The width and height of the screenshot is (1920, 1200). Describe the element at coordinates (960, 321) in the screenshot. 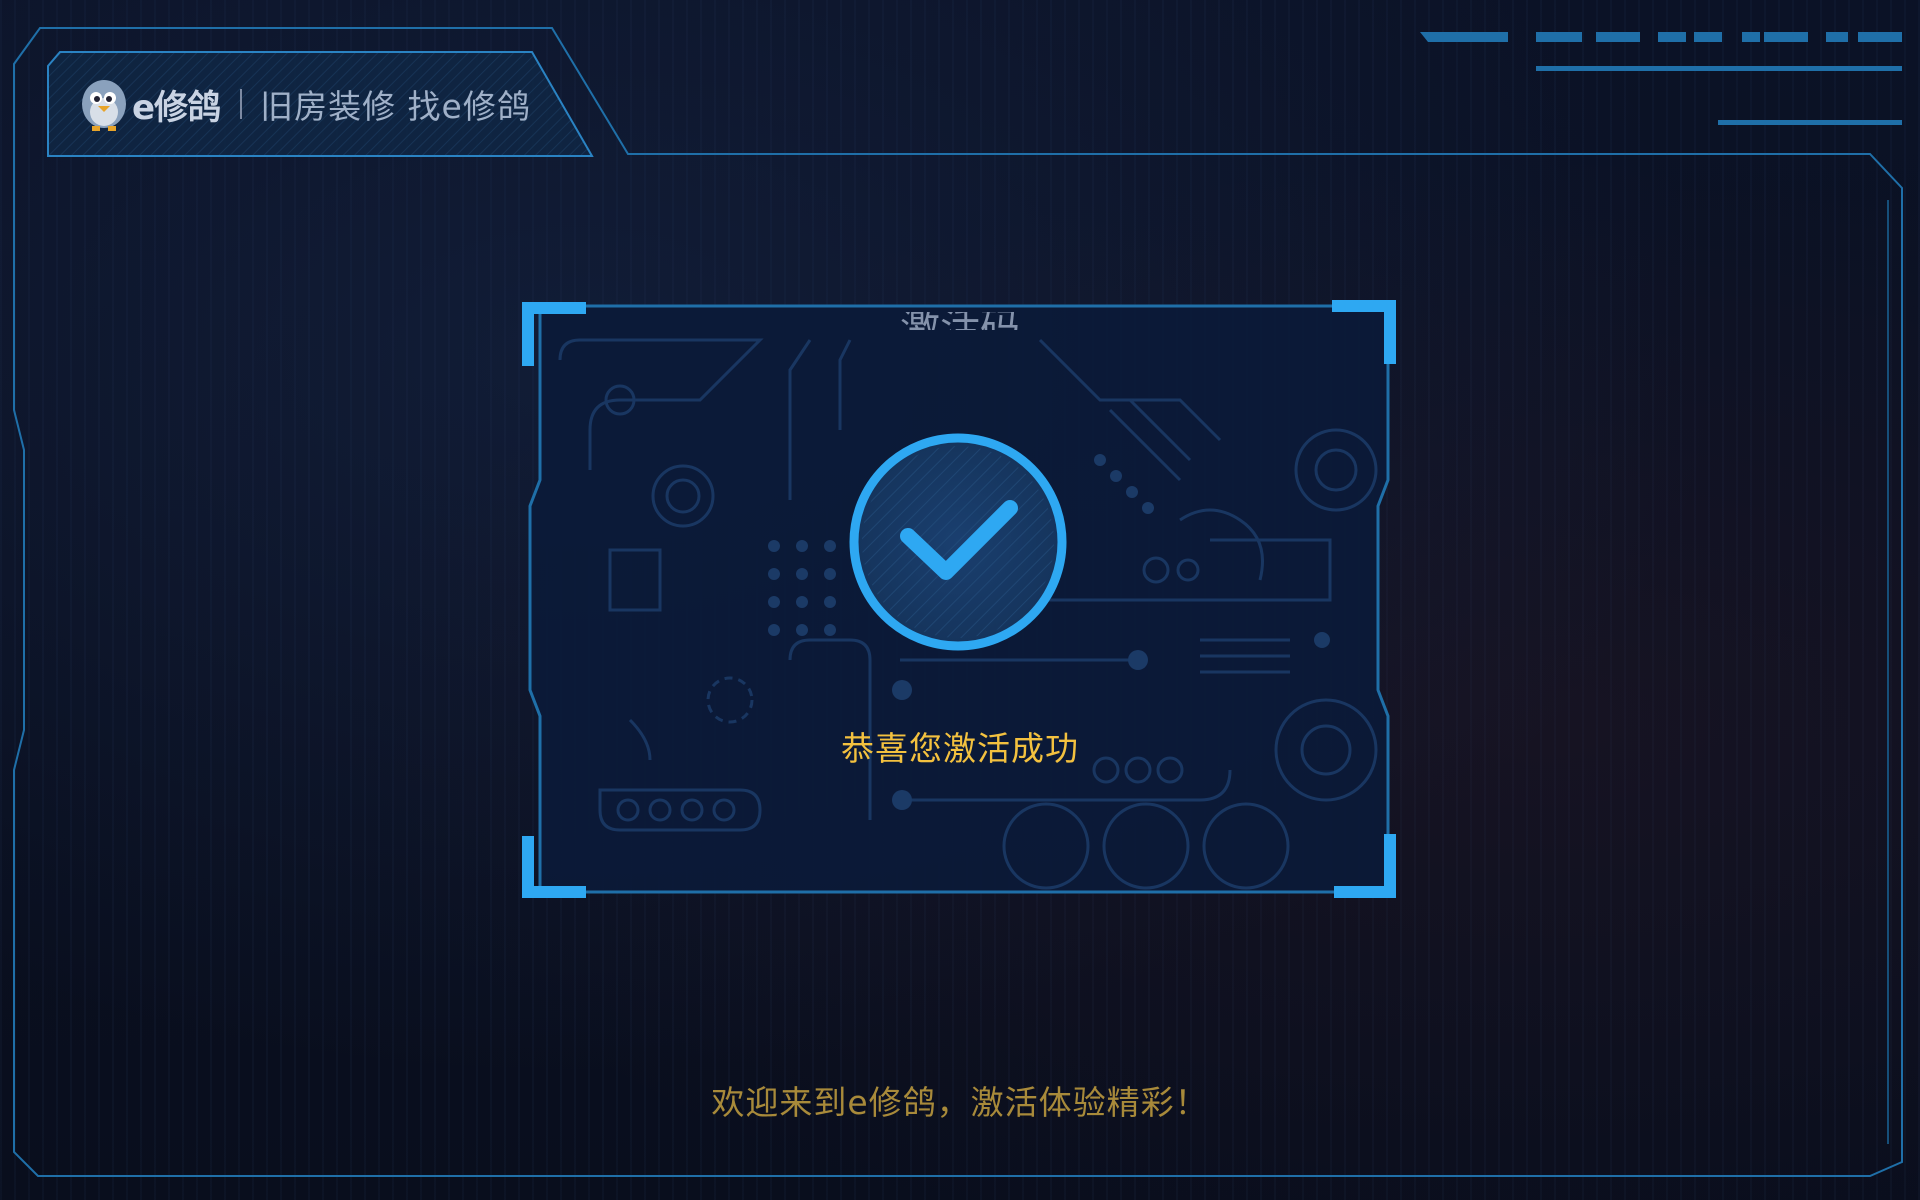

I see `dialog-title: 激活码` at that location.